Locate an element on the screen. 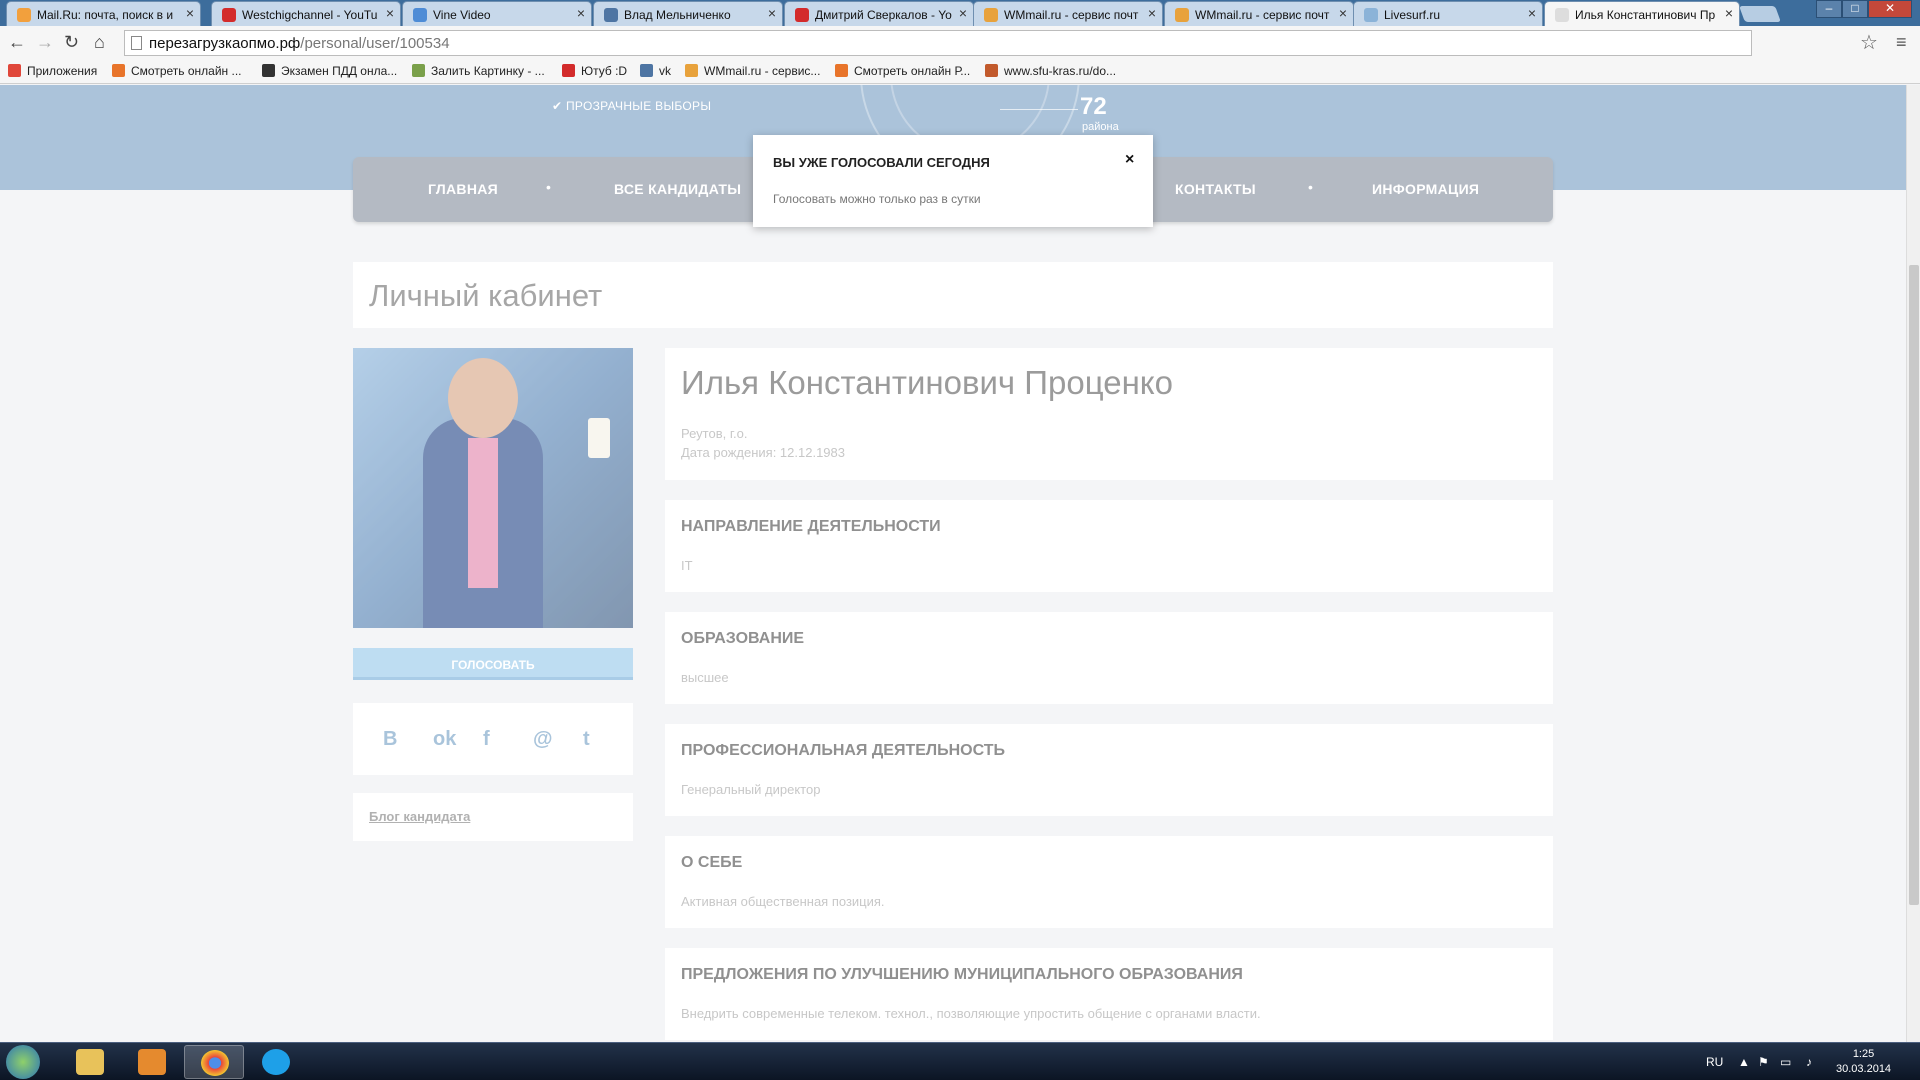  popup-message: Голосовать можно только раз в сутки is located at coordinates (877, 199).